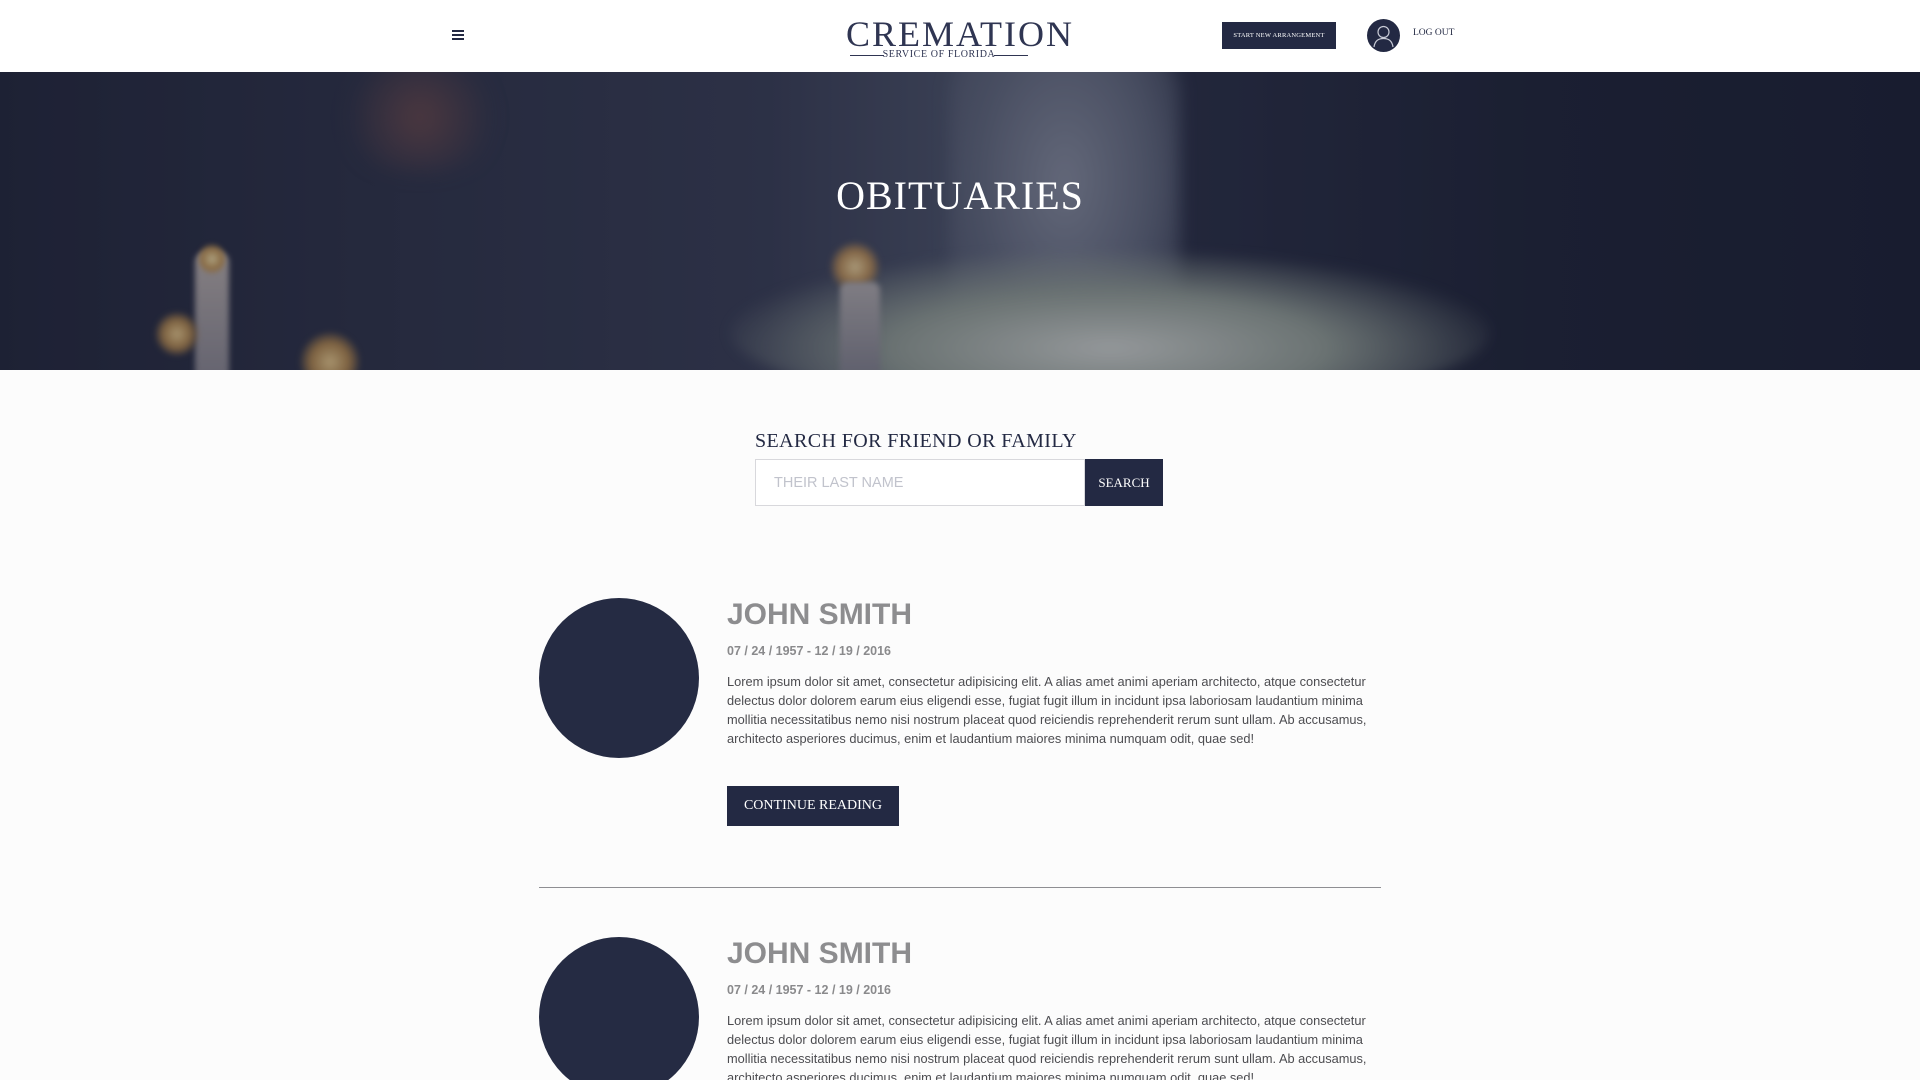 Image resolution: width=1920 pixels, height=1080 pixels. What do you see at coordinates (939, 55) in the screenshot?
I see `logo-tagline: SERVICE OF FLORIDA` at bounding box center [939, 55].